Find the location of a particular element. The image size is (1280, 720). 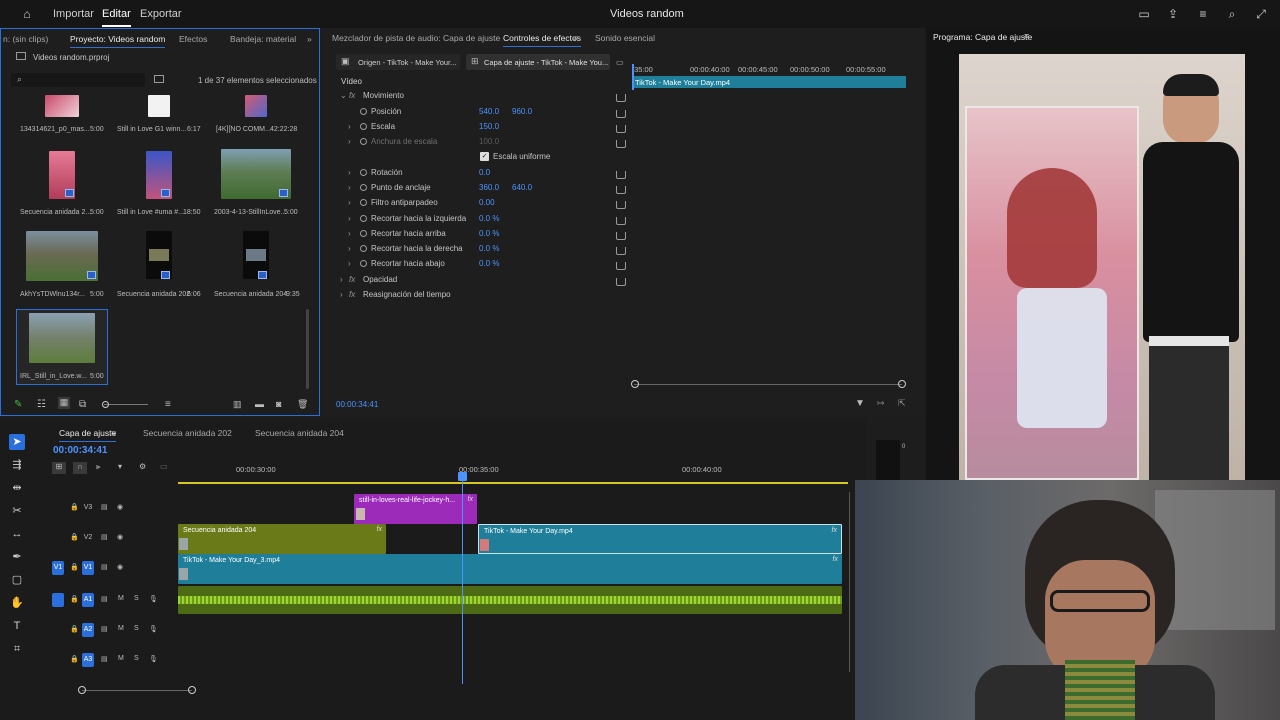

tab-menu-icon: ≡ is located at coordinates (575, 38).